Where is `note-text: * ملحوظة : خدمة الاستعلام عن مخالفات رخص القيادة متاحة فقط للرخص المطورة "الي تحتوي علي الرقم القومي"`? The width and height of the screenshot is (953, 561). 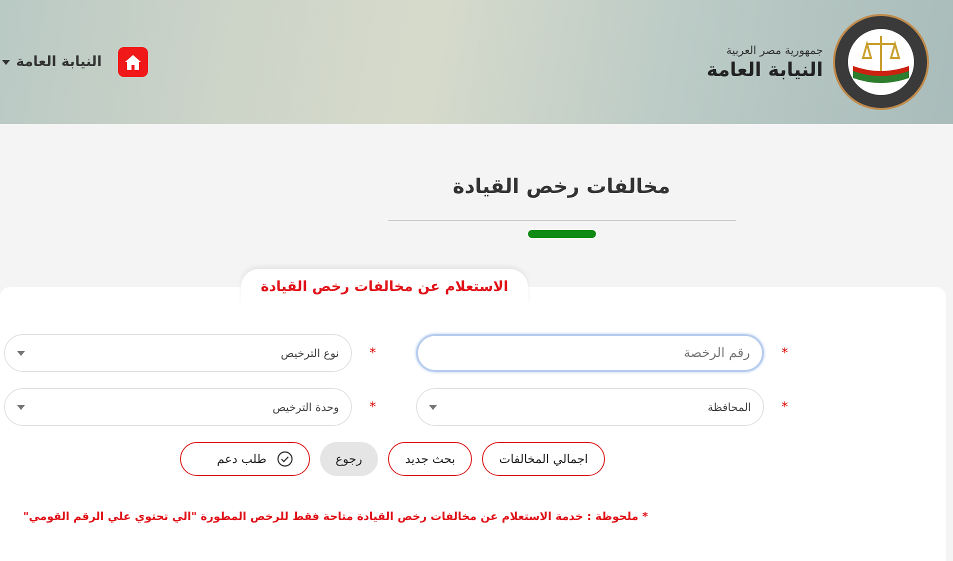 note-text: * ملحوظة : خدمة الاستعلام عن مخالفات رخص القيادة متاحة فقط للرخص المطورة "الي تحتوي علي الرقم القومي" is located at coordinates (335, 516).